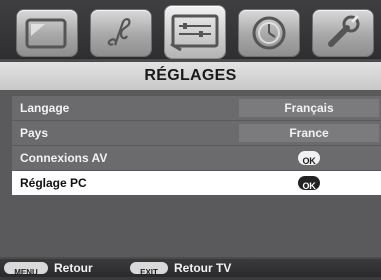  What do you see at coordinates (196, 183) in the screenshot?
I see `menu-item-reglage-pc: Réglage PC OK` at bounding box center [196, 183].